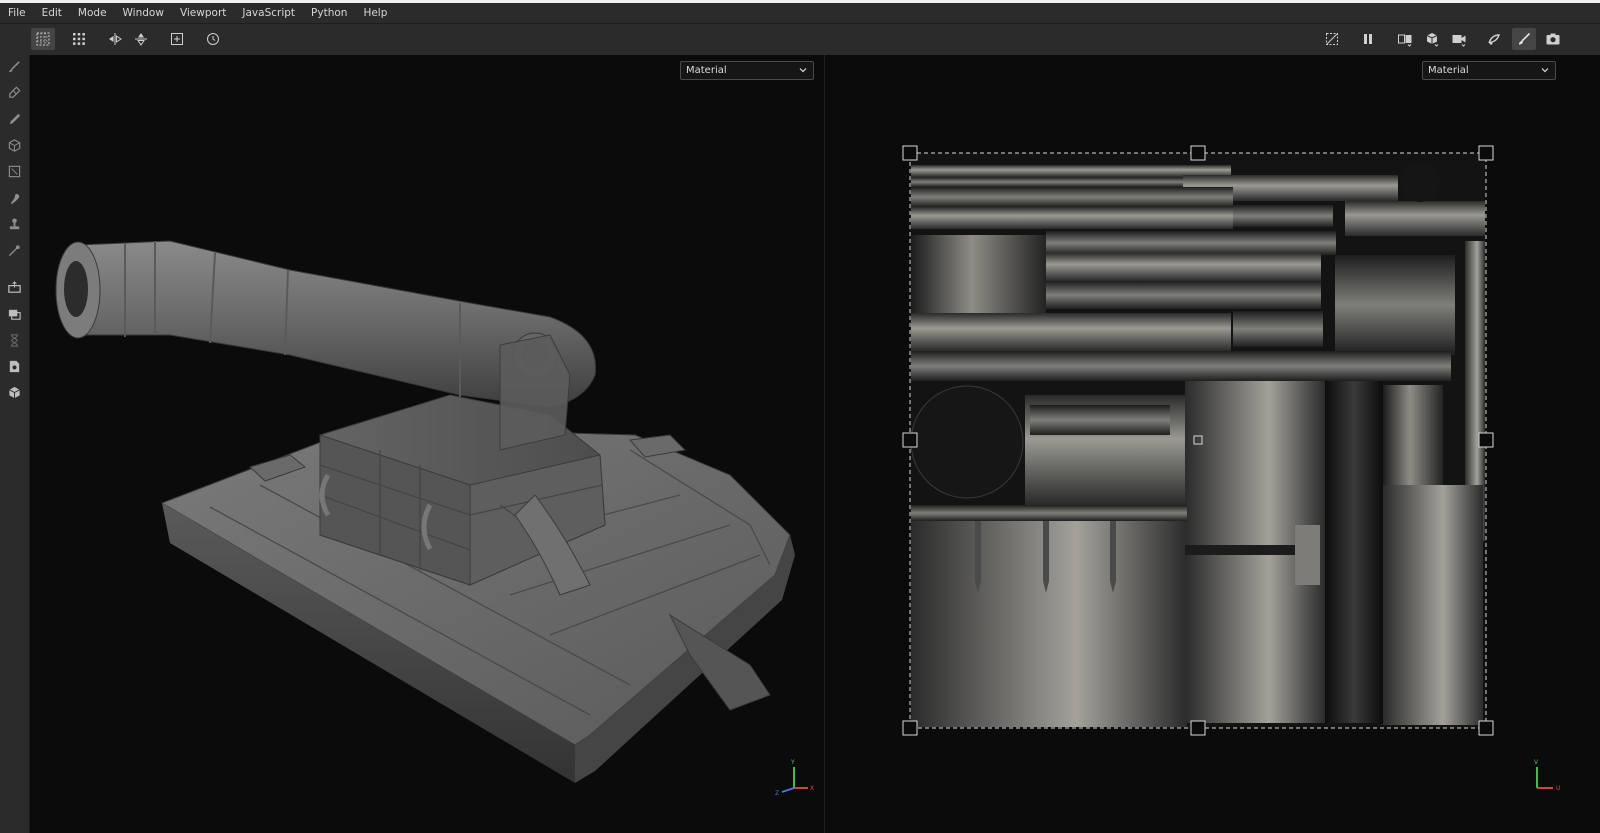  What do you see at coordinates (268, 13) in the screenshot?
I see `menu-javascript: JavaScript` at bounding box center [268, 13].